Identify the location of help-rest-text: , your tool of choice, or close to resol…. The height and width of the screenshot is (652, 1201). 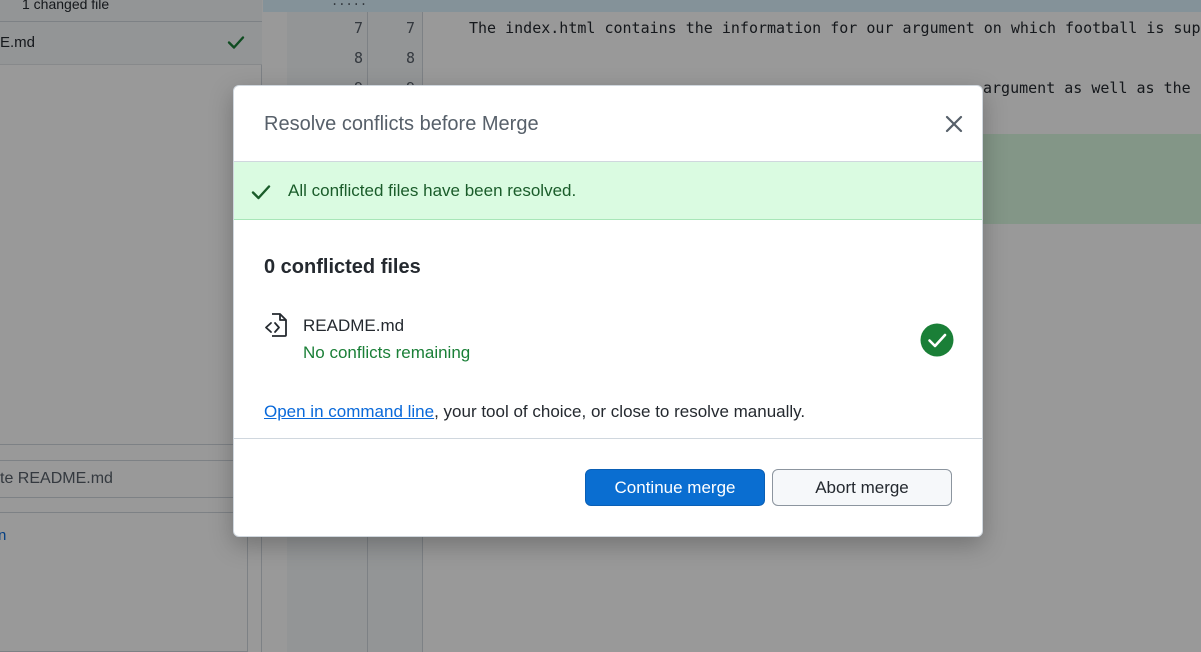
(620, 411).